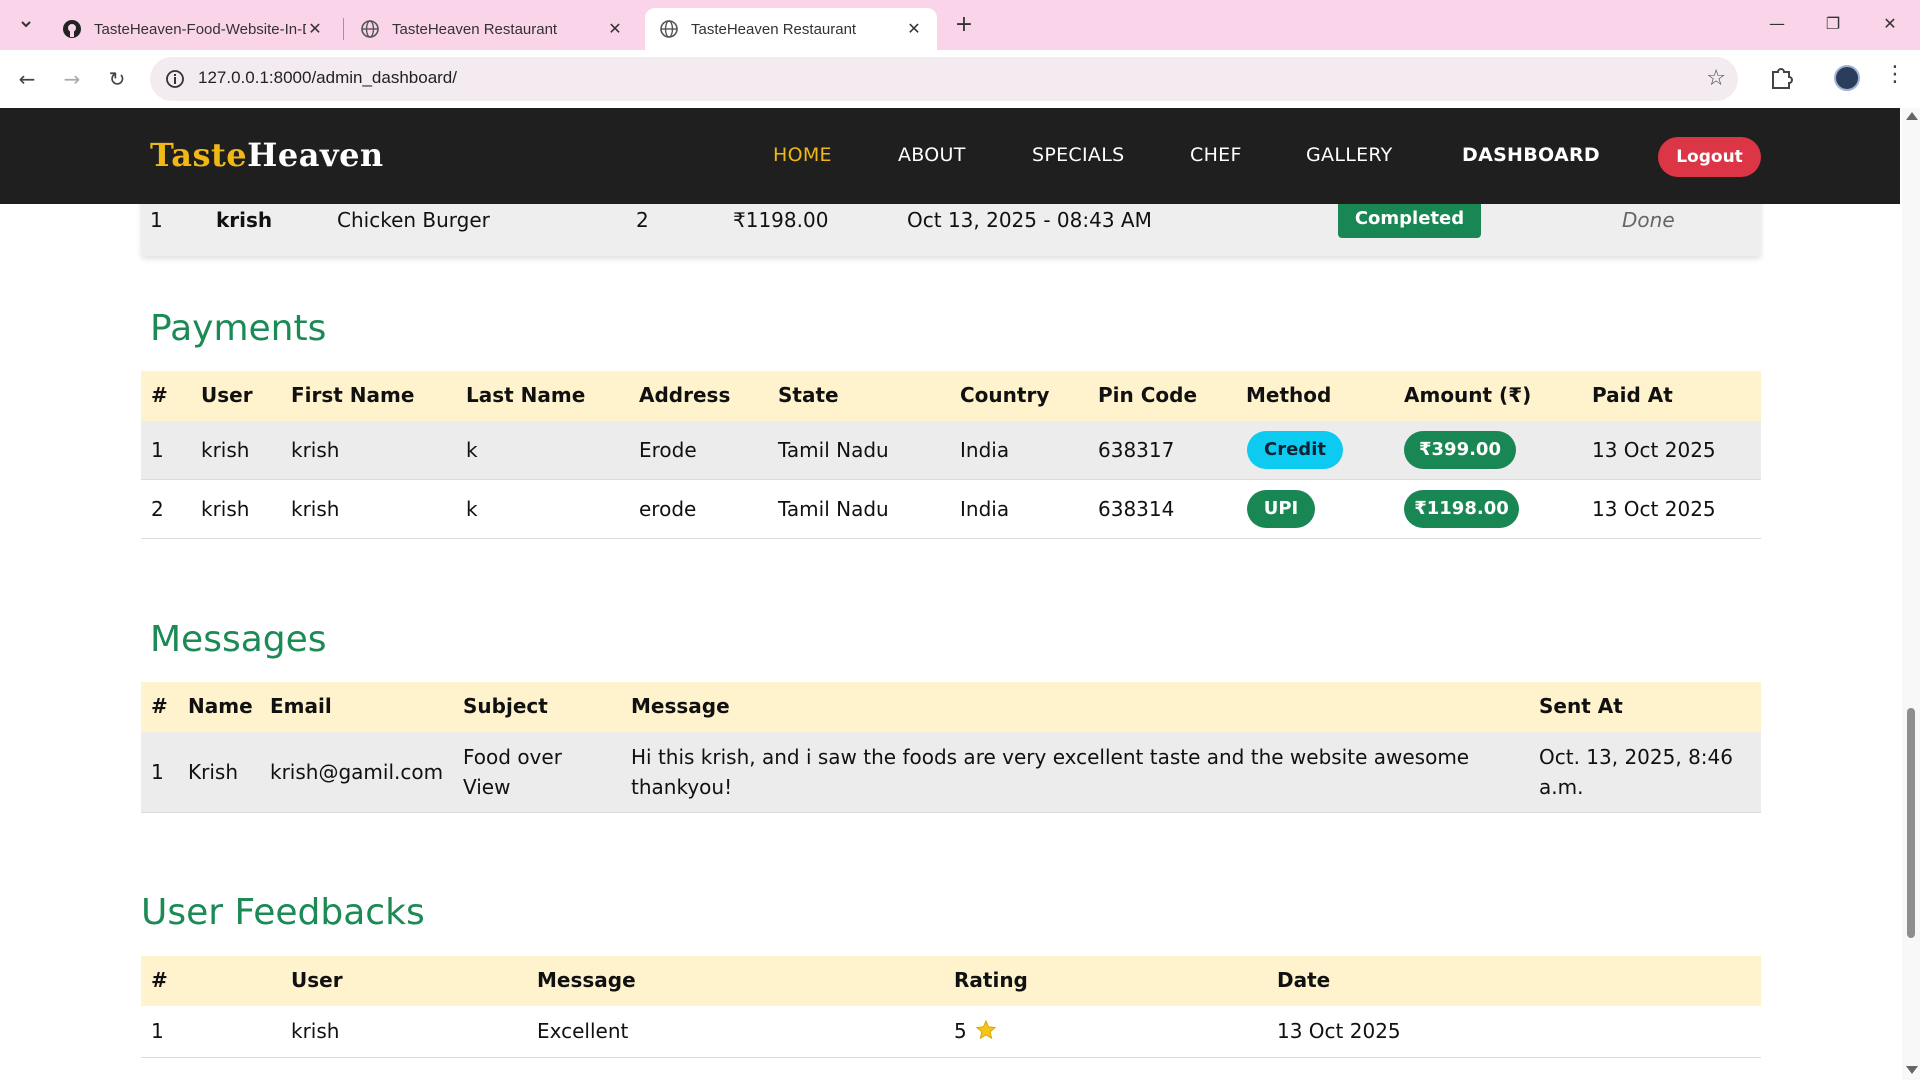 Image resolution: width=1920 pixels, height=1080 pixels. What do you see at coordinates (1468, 395) in the screenshot?
I see `header-cell: Amount (₹)` at bounding box center [1468, 395].